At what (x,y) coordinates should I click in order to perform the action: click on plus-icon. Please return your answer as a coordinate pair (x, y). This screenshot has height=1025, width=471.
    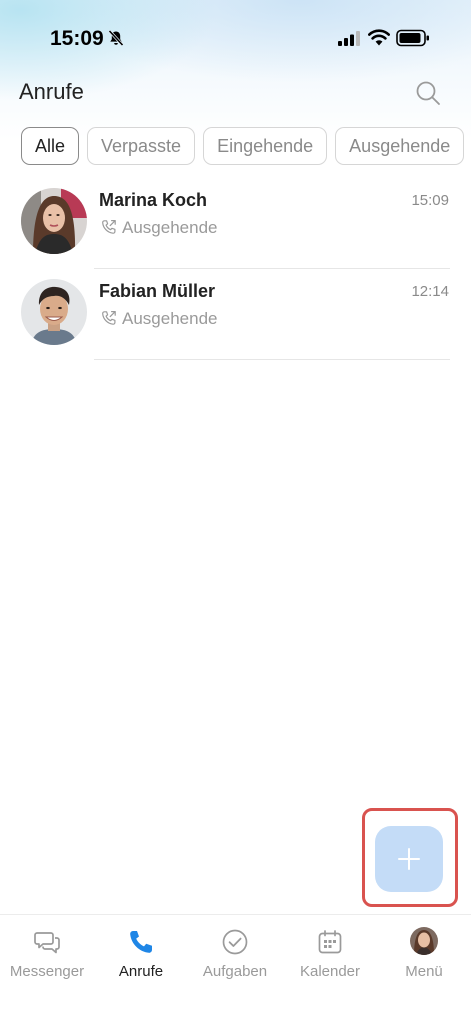
    Looking at the image, I should click on (409, 859).